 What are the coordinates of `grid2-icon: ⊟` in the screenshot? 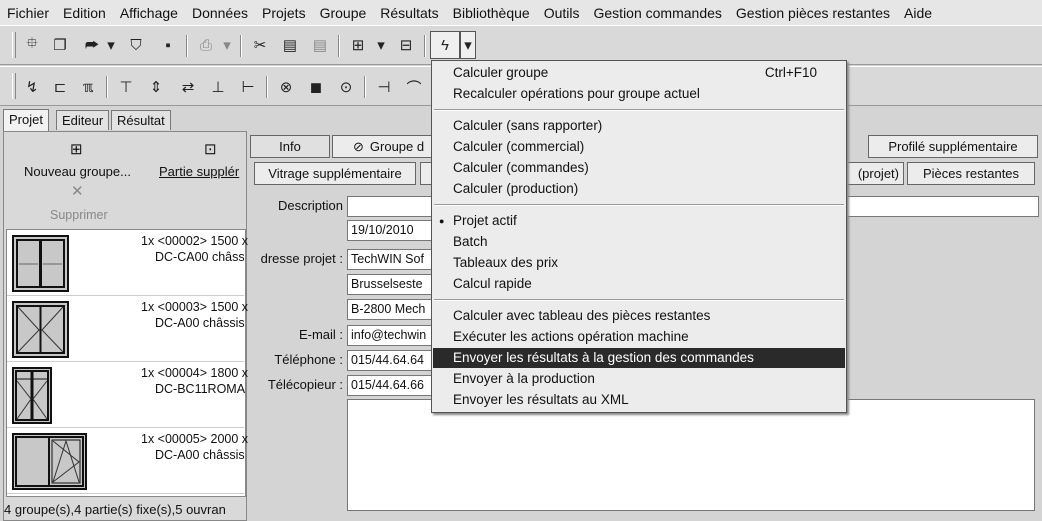 It's located at (406, 45).